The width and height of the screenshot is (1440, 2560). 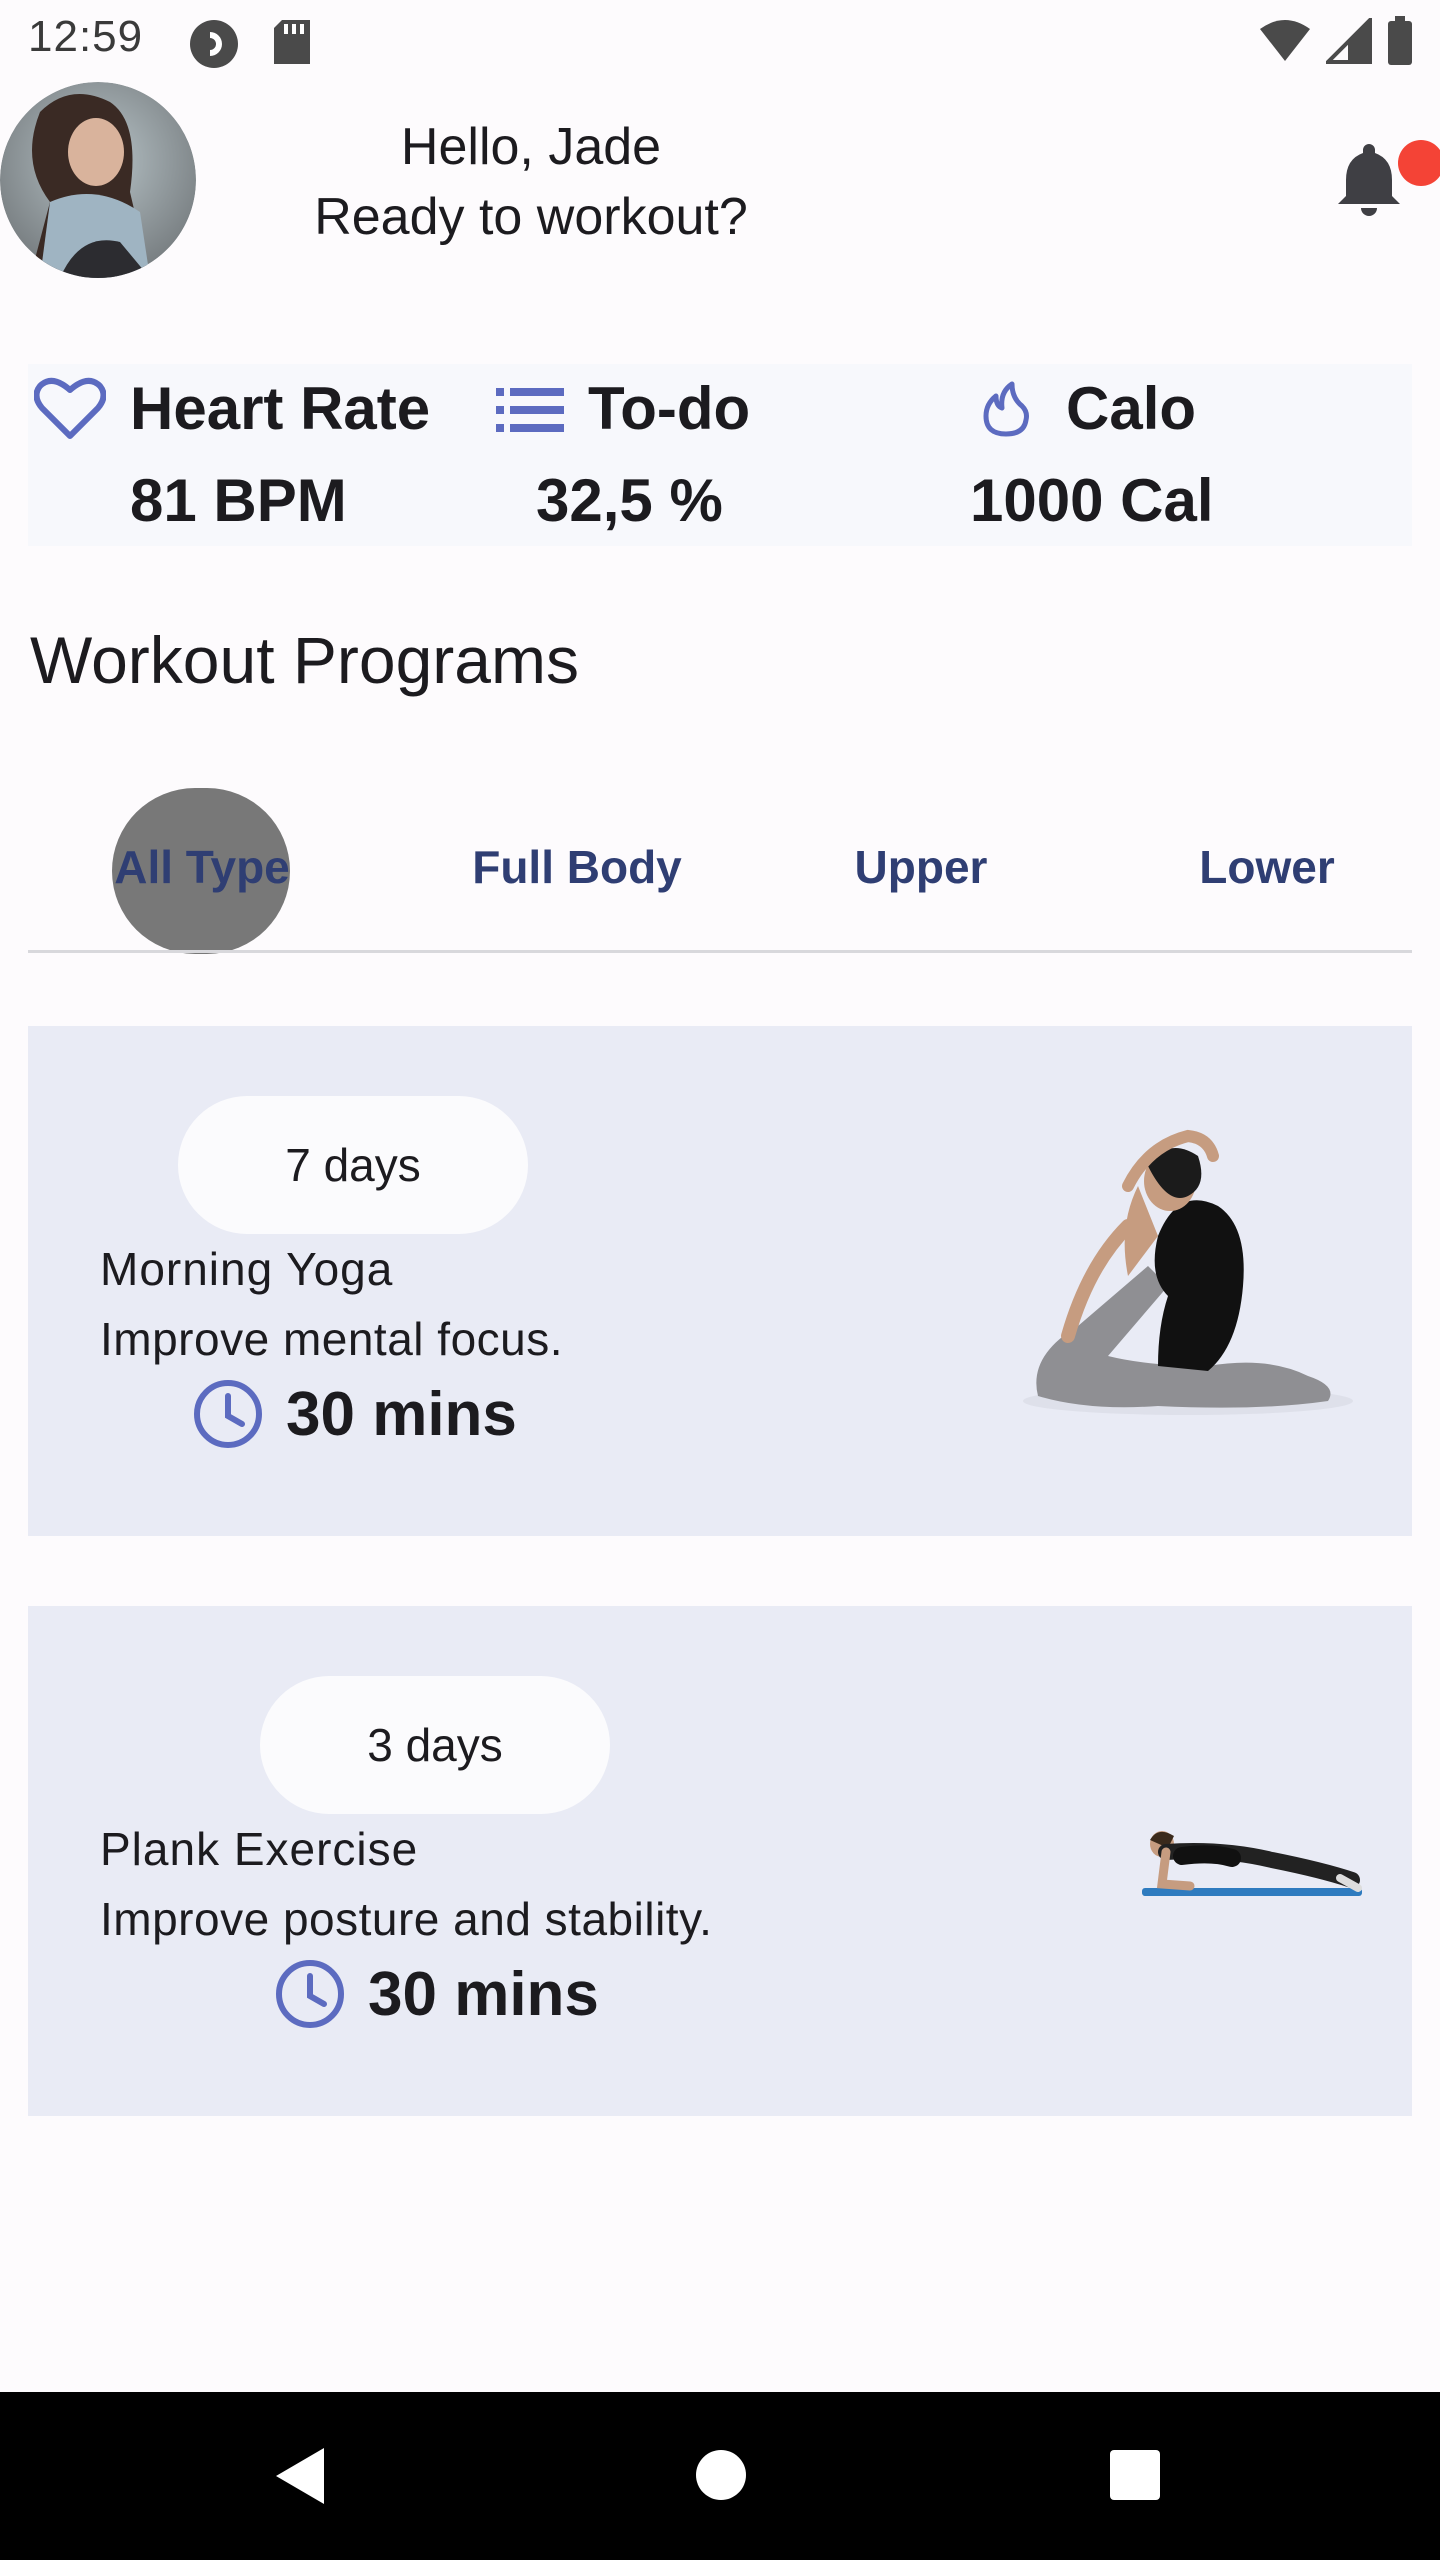 What do you see at coordinates (238, 500) in the screenshot?
I see `stat-value-heart-rate: 81 BPM` at bounding box center [238, 500].